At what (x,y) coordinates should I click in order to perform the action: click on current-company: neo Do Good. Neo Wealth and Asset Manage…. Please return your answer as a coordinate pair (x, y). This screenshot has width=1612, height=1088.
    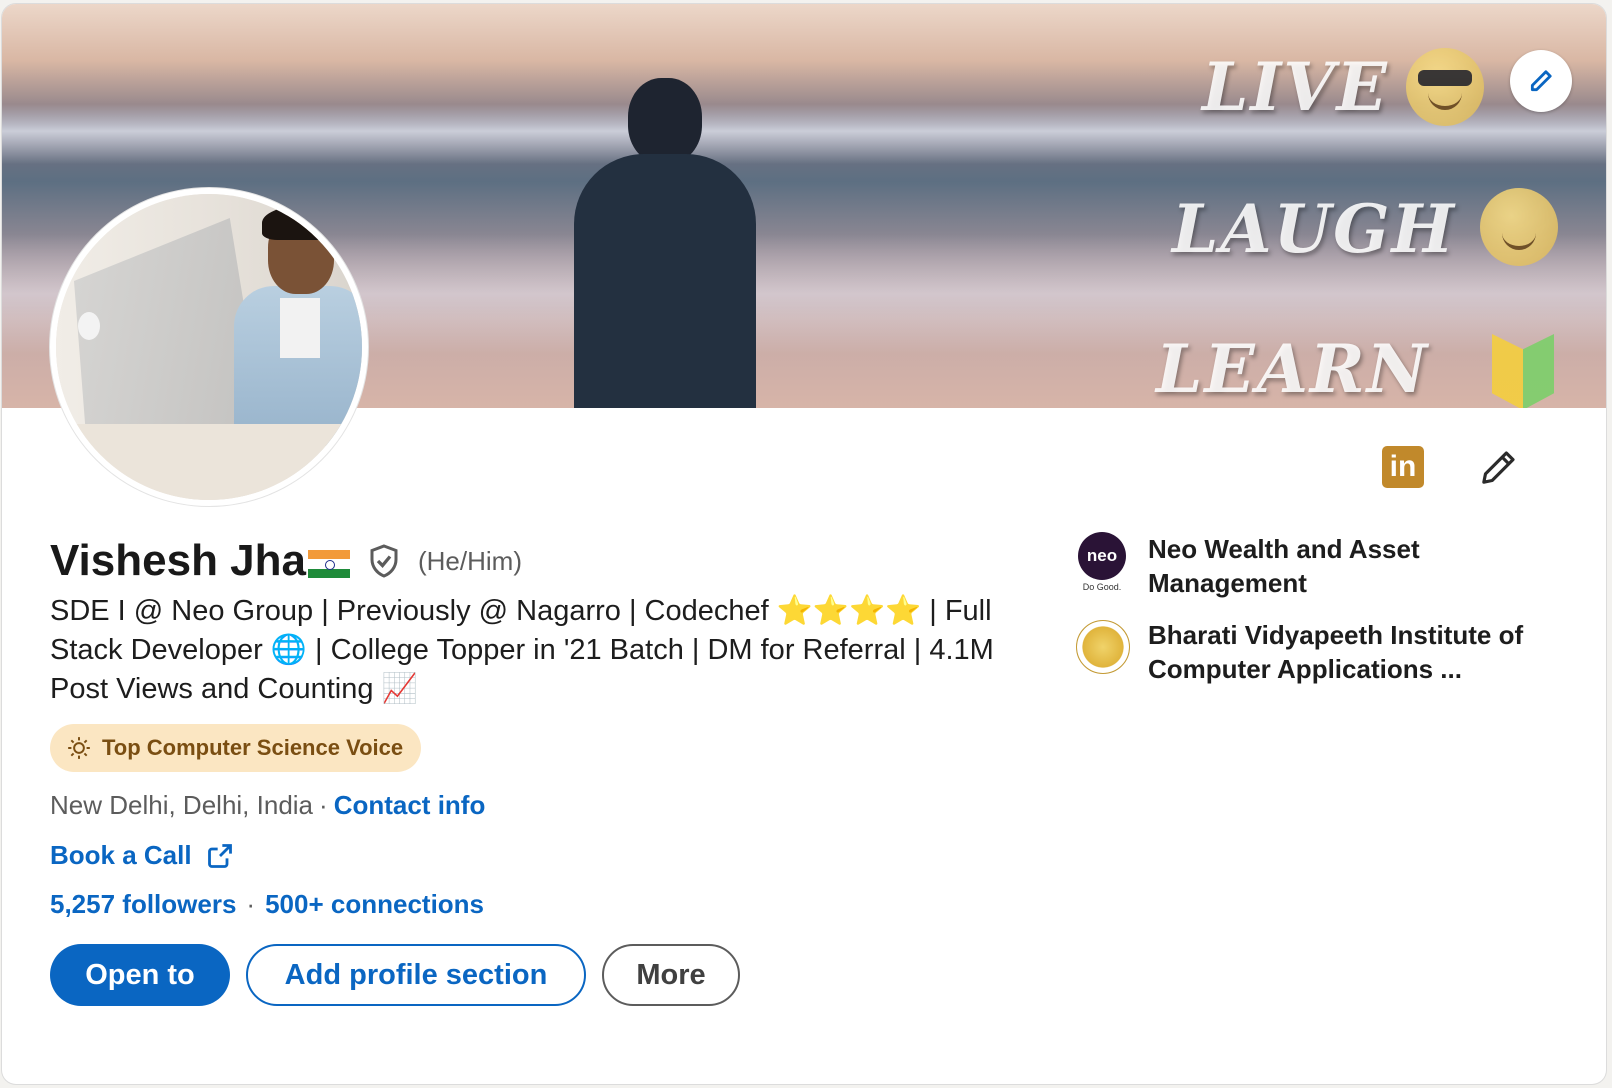
    Looking at the image, I should click on (1309, 566).